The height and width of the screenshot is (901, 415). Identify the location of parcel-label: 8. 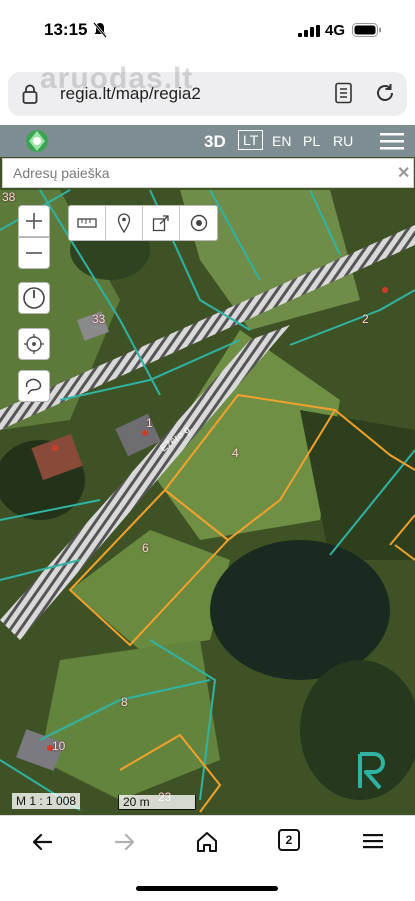
(124, 702).